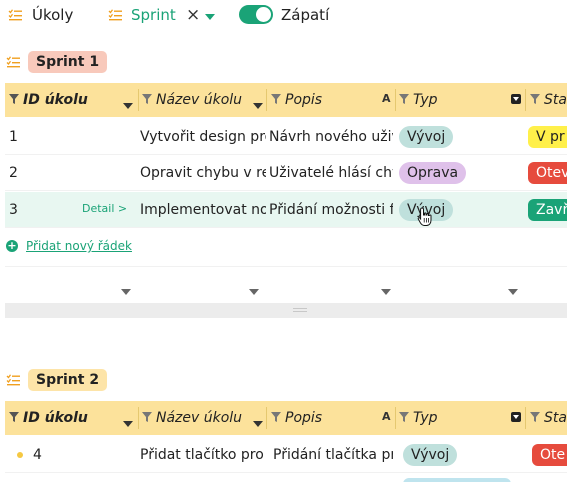  Describe the element at coordinates (71, 173) in the screenshot. I see `cell-id: 2` at that location.